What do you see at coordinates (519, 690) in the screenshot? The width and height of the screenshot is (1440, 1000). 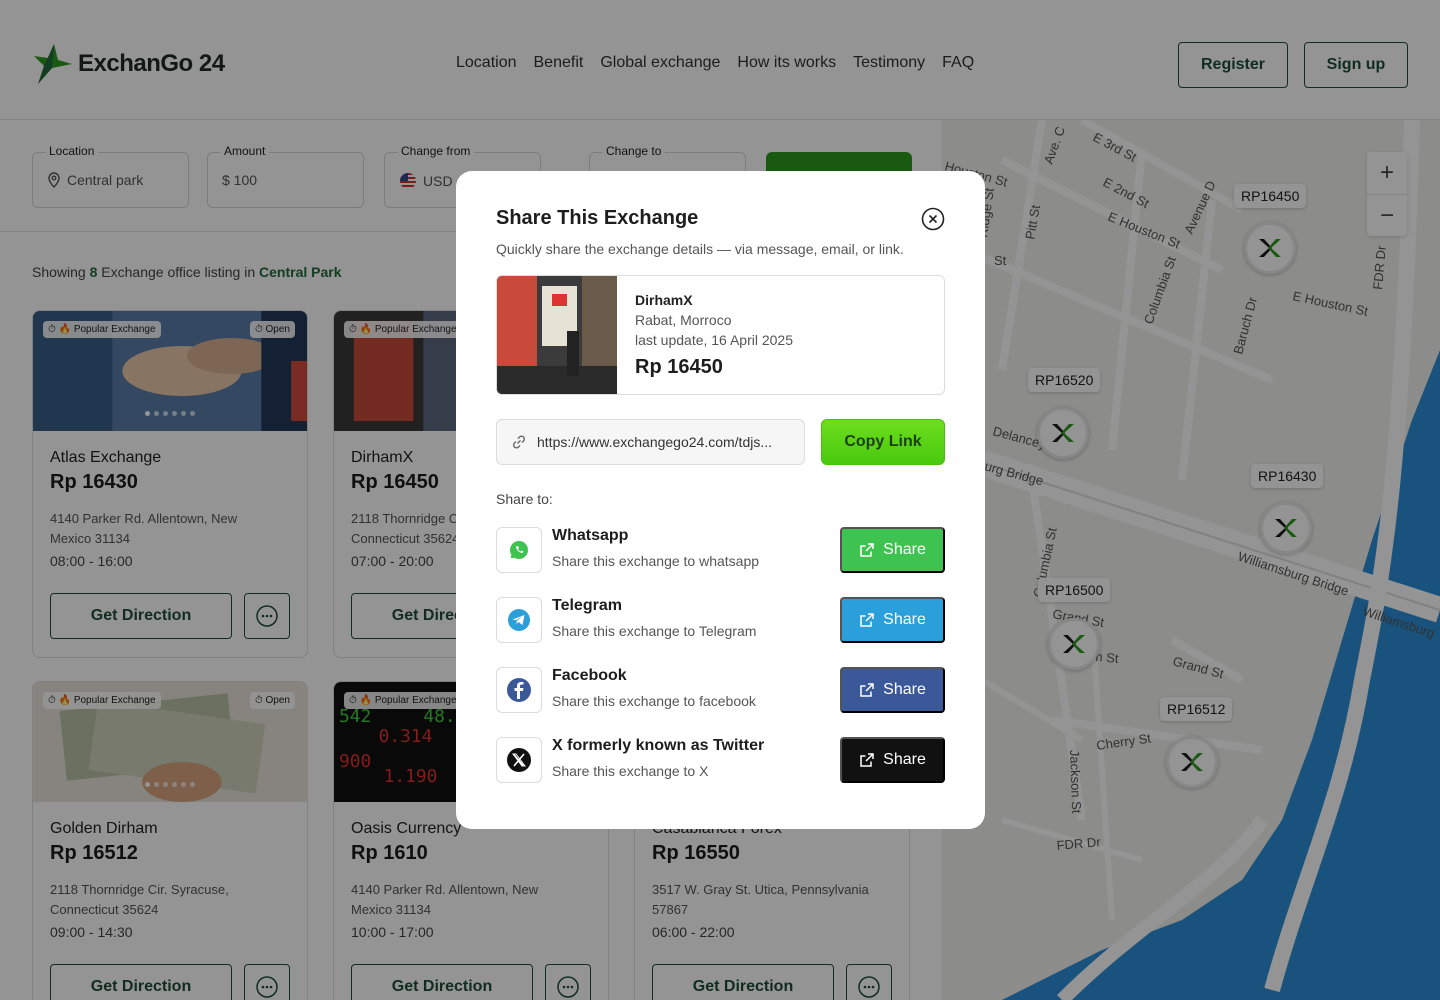 I see `facebook-icon` at bounding box center [519, 690].